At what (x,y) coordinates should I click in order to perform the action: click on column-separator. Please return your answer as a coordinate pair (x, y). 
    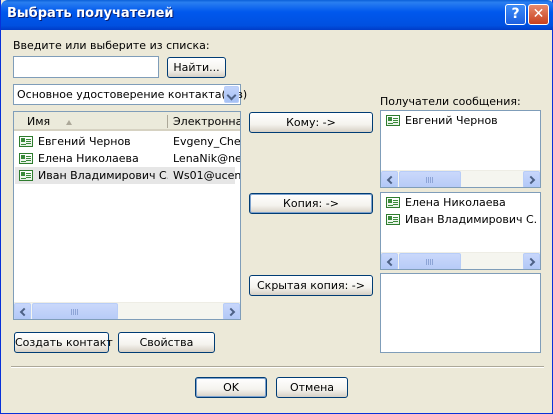
    Looking at the image, I should click on (167, 121).